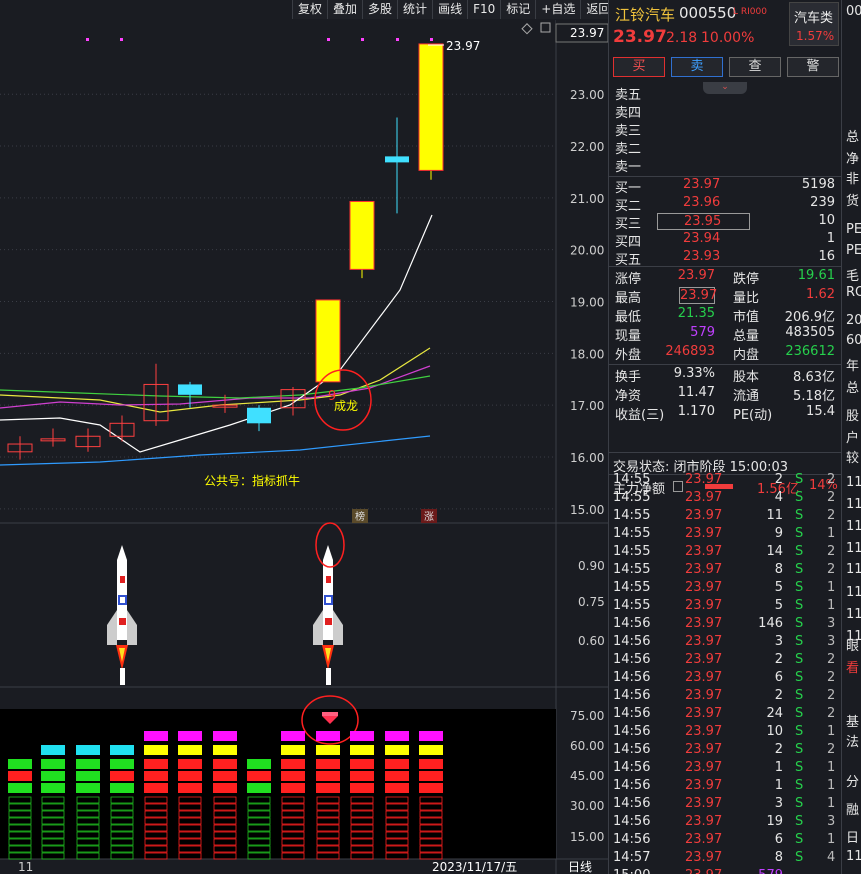 The width and height of the screenshot is (861, 874). Describe the element at coordinates (414, 9) in the screenshot. I see `toolbar-button: 统计` at that location.